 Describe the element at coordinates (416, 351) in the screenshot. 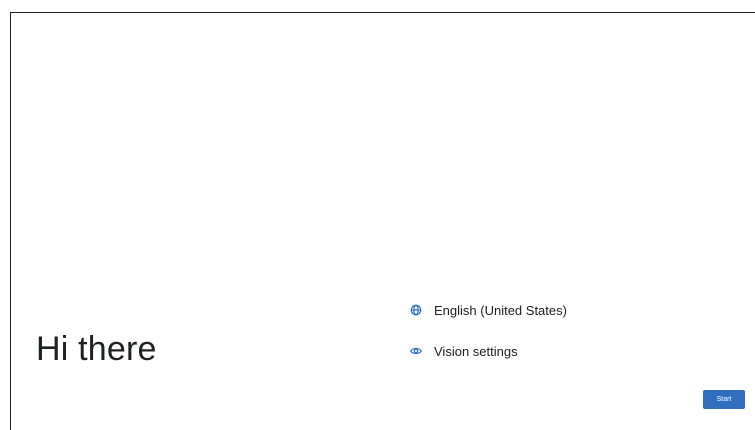

I see `eye-icon` at that location.